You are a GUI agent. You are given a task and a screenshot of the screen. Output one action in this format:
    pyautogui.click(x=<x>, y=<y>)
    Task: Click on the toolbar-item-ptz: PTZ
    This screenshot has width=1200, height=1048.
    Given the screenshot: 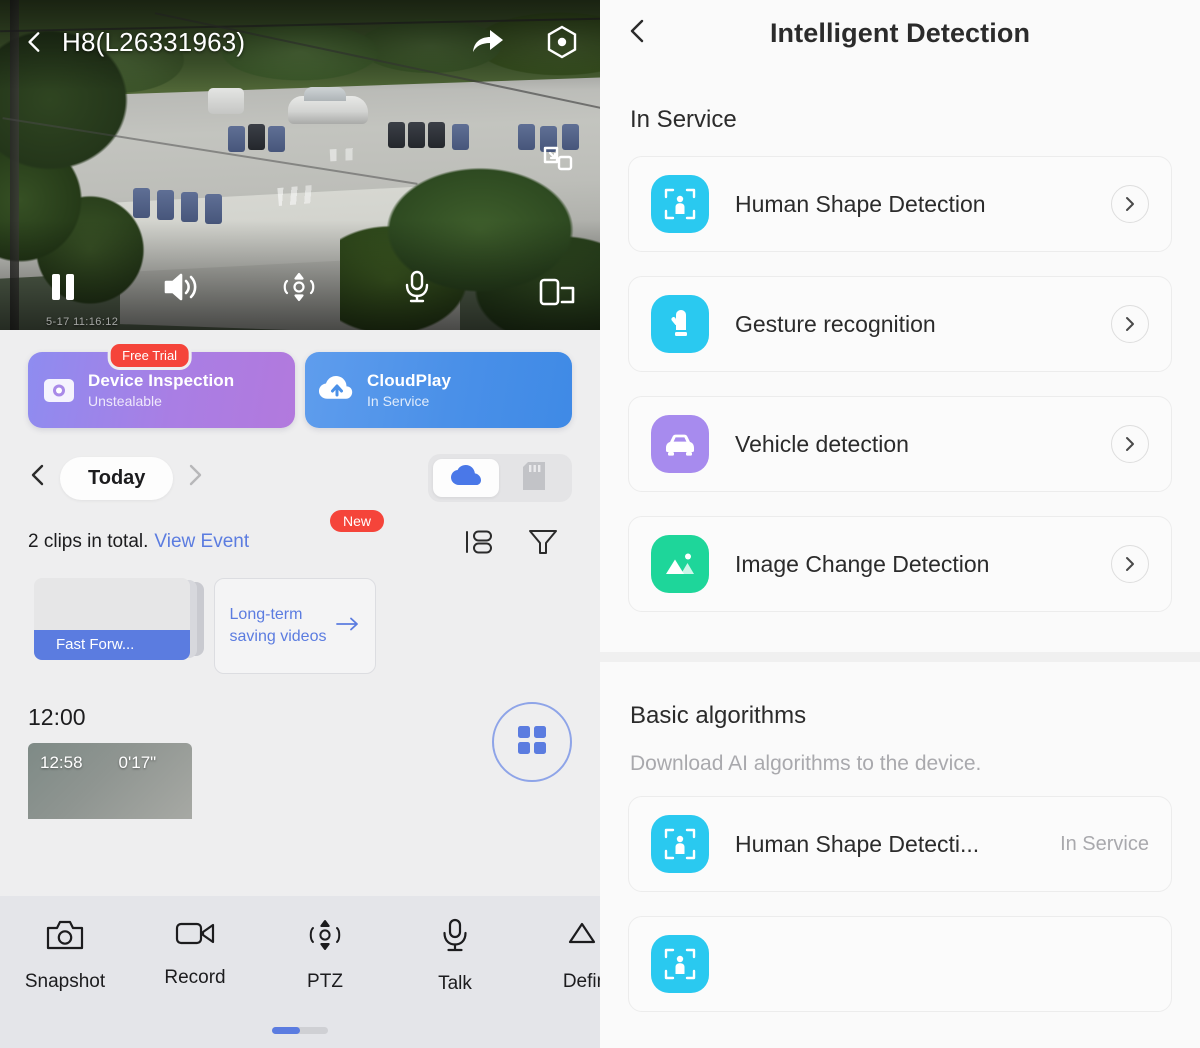 What is the action you would take?
    pyautogui.click(x=325, y=955)
    